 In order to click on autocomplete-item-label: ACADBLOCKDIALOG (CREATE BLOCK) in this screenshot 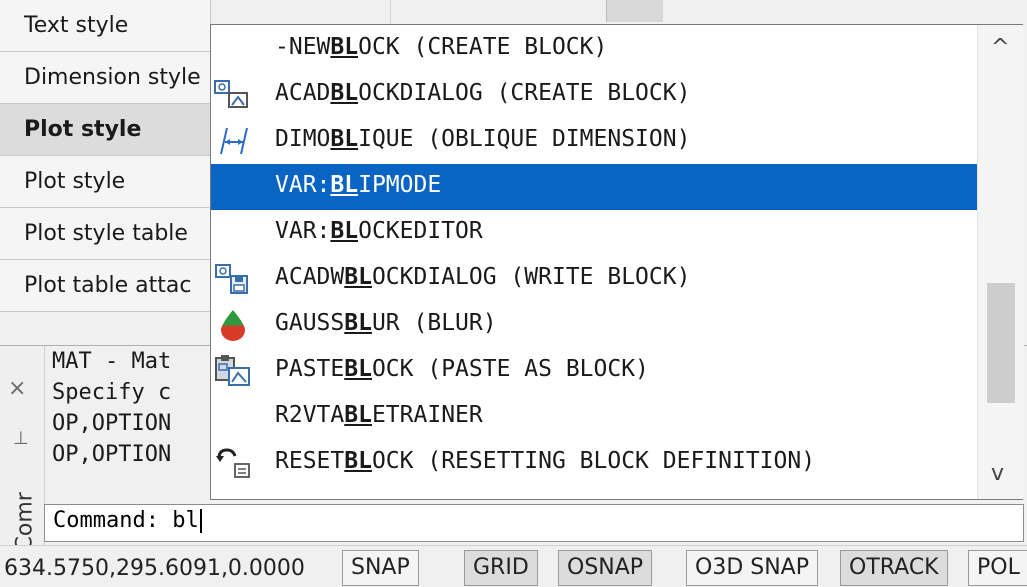, I will do `click(482, 93)`.